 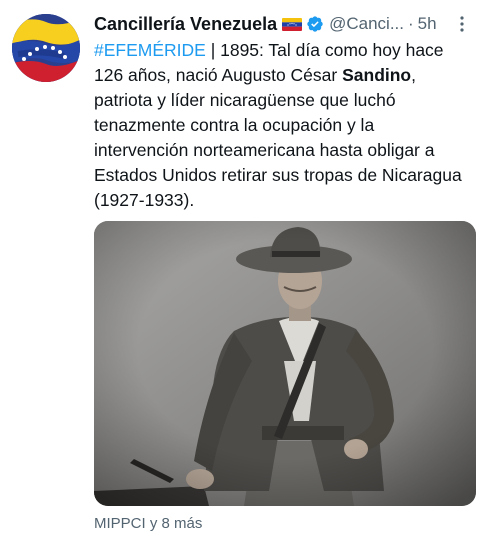 I want to click on tweet-header: Cancillería Venezuela @Canci... · 5h, so click(x=282, y=24).